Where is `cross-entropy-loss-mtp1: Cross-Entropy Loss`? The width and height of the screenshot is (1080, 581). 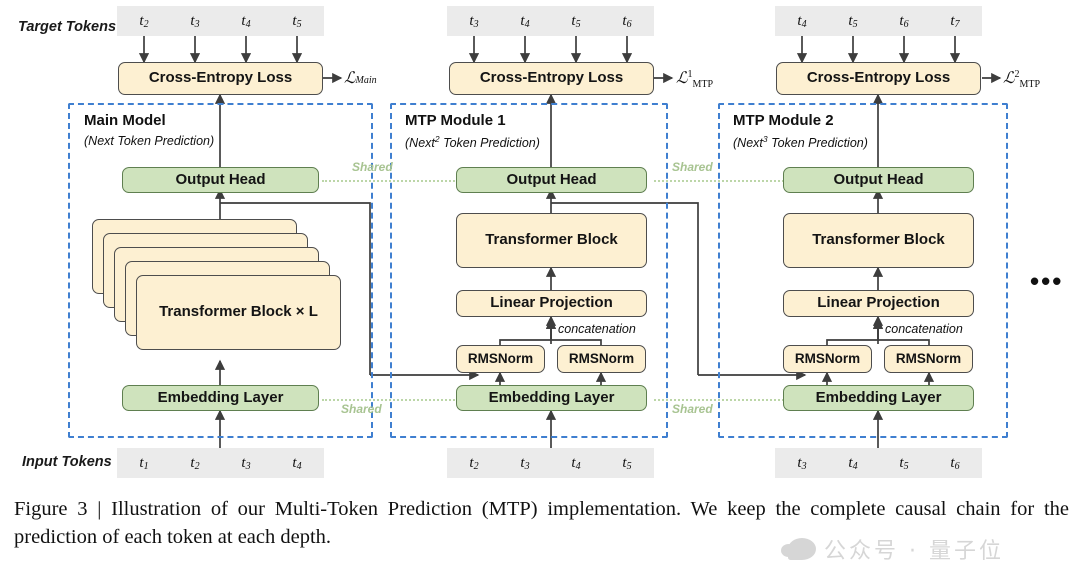
cross-entropy-loss-mtp1: Cross-Entropy Loss is located at coordinates (551, 78).